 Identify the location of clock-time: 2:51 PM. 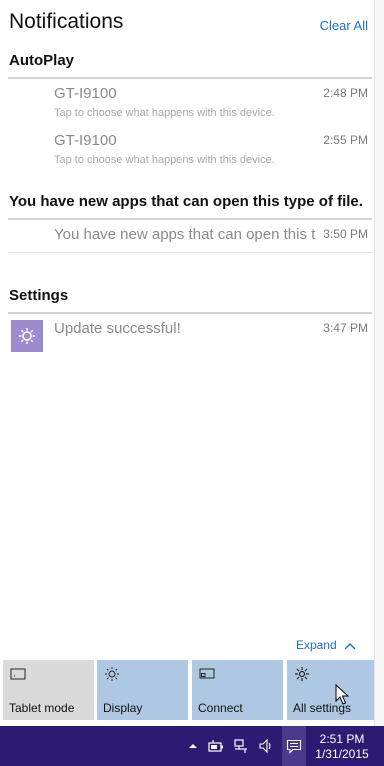
(342, 739).